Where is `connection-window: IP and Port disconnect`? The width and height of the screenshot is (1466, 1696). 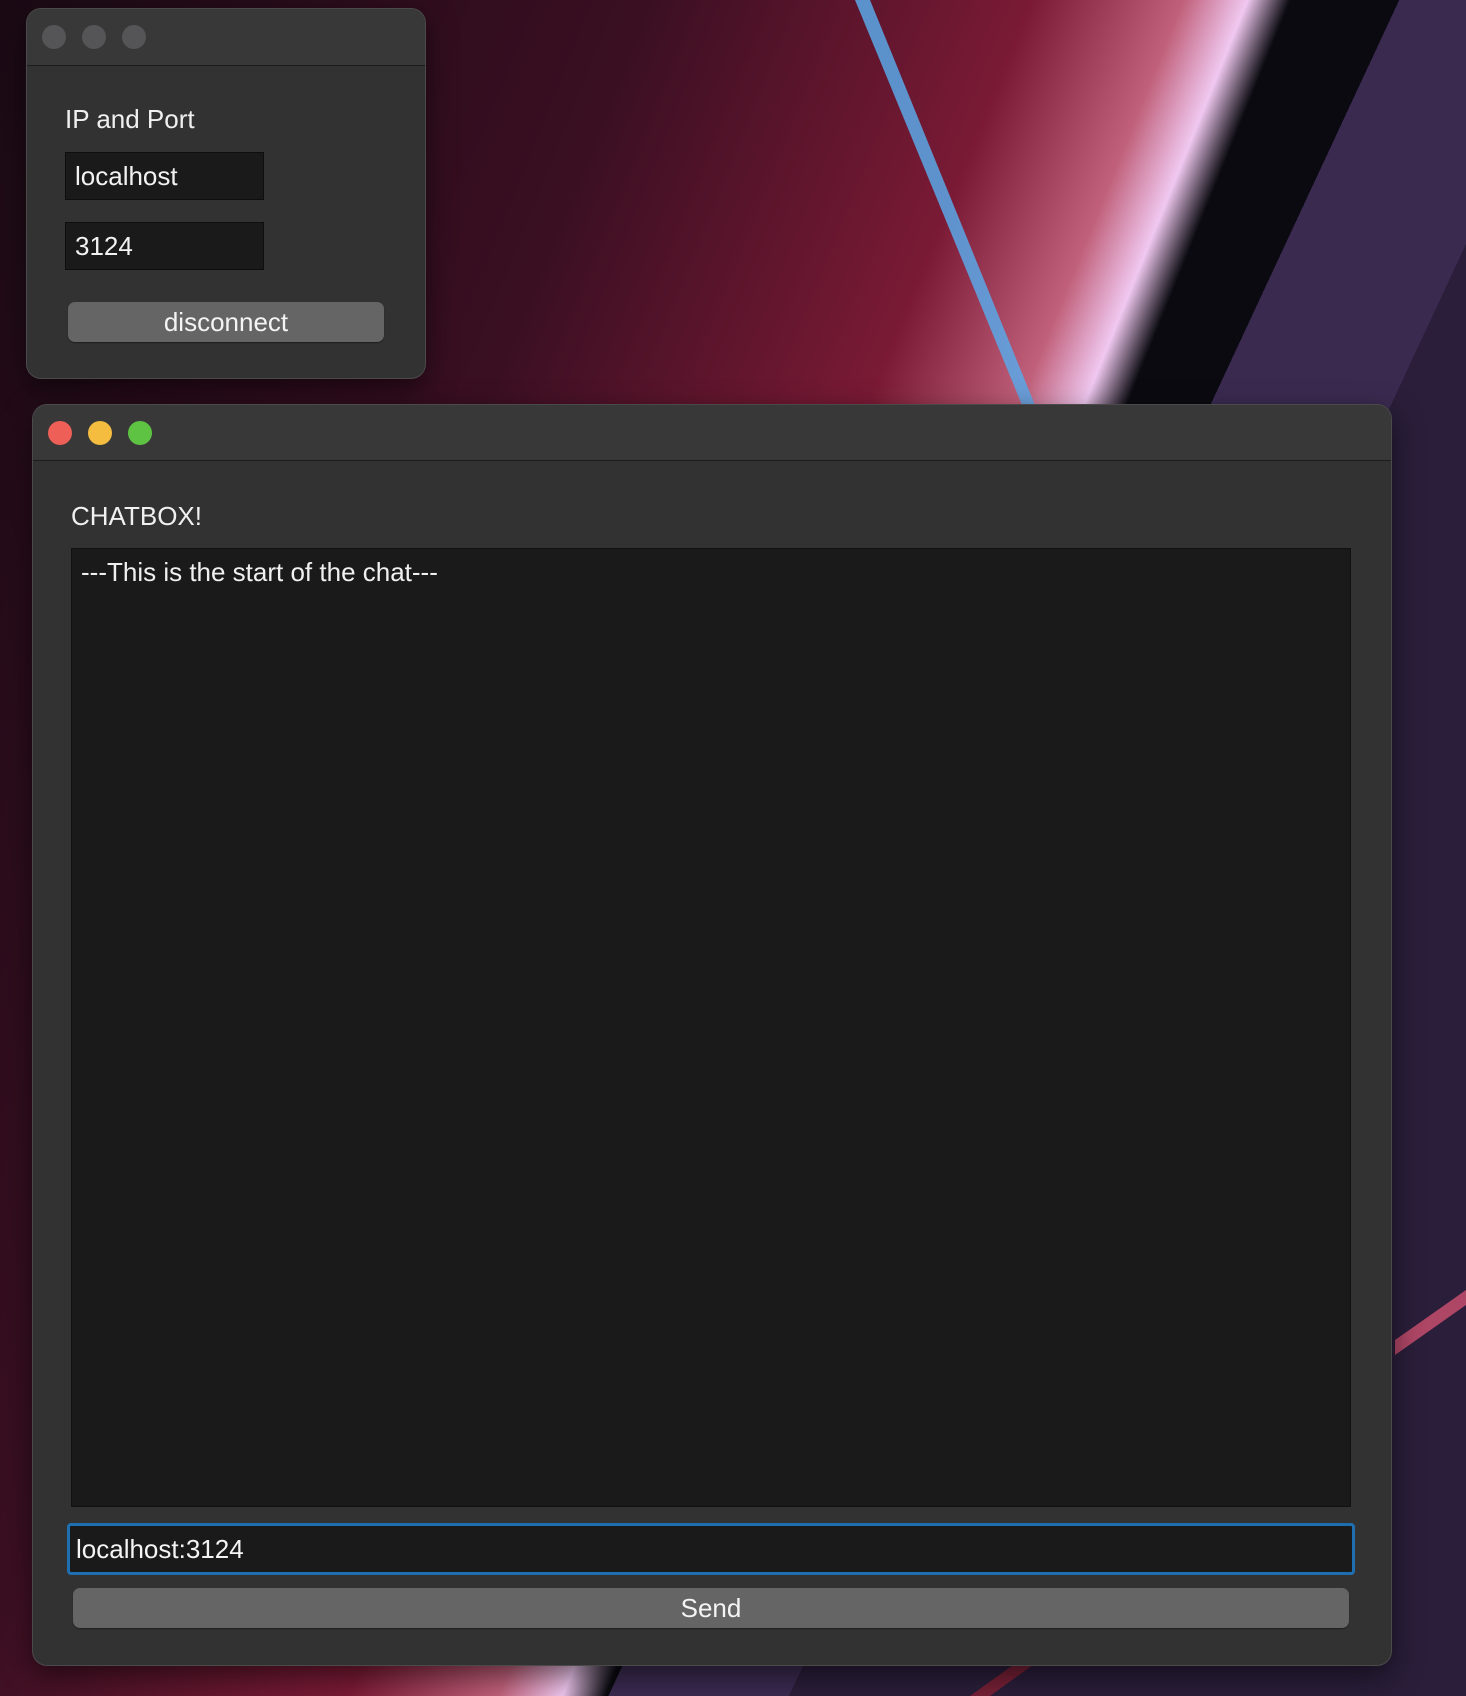 connection-window: IP and Port disconnect is located at coordinates (226, 193).